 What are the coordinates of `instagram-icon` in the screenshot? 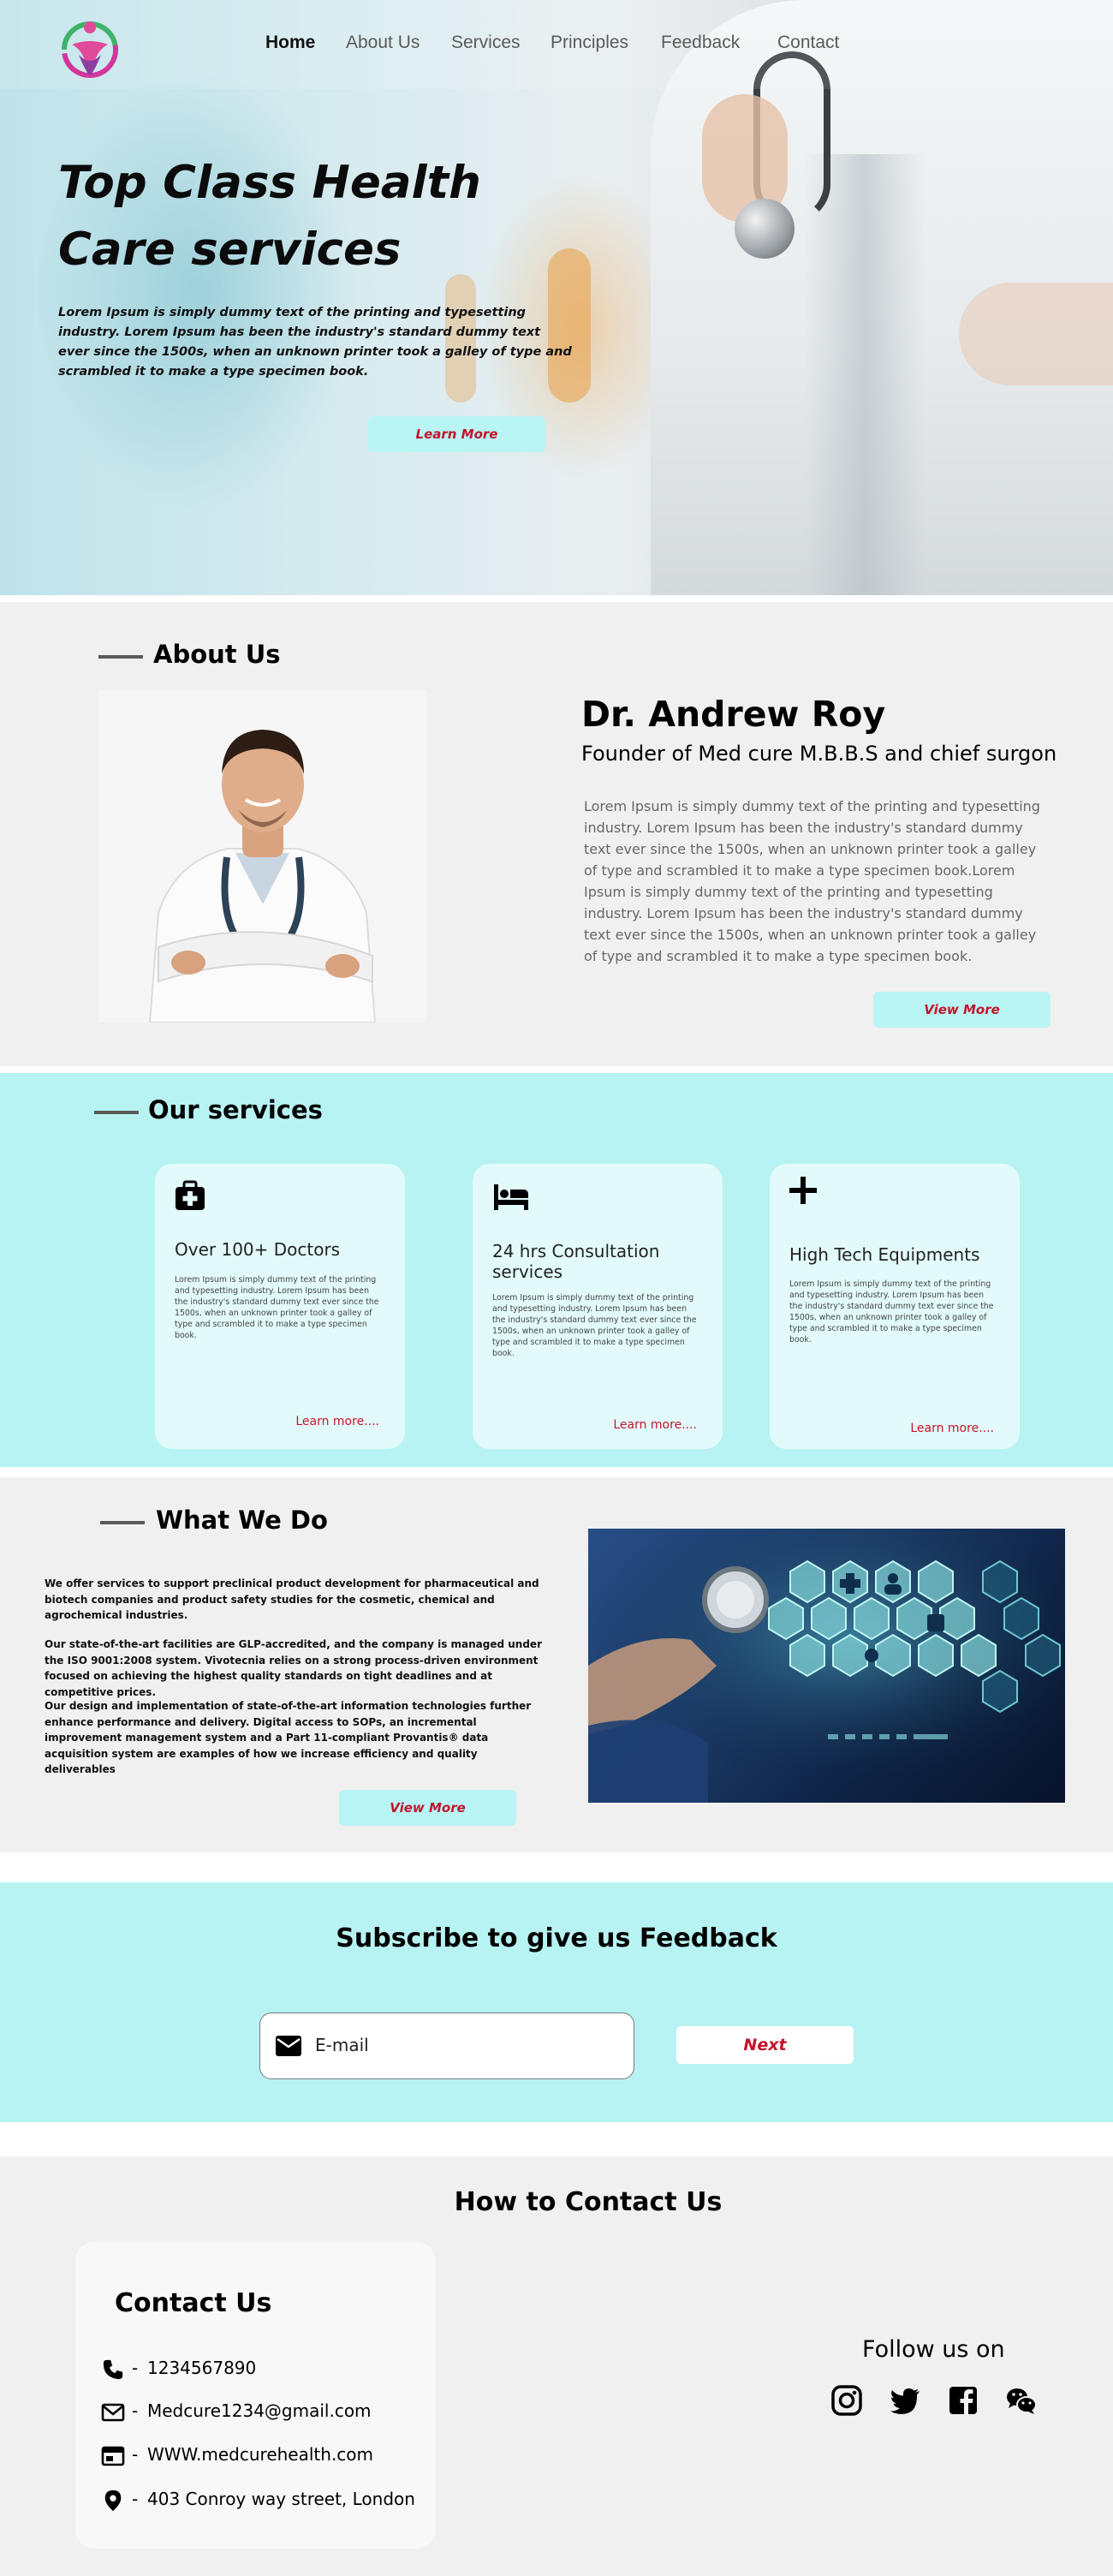 It's located at (846, 2400).